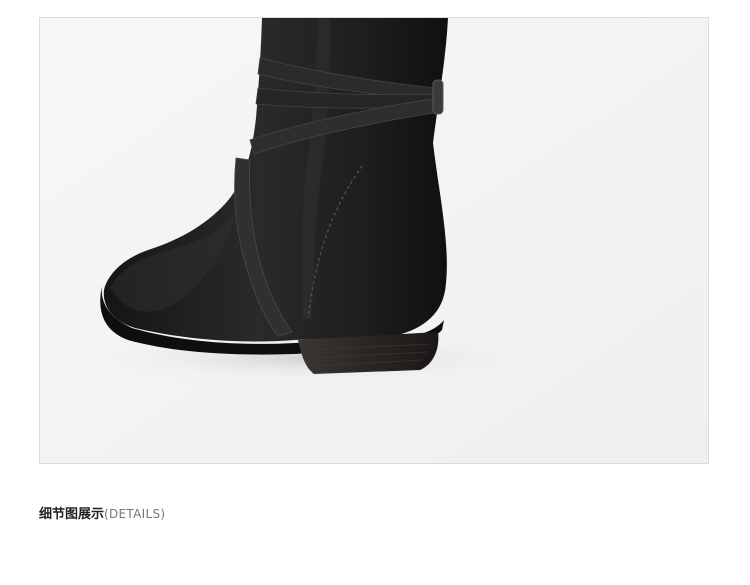  Describe the element at coordinates (72, 514) in the screenshot. I see `caption-title: 细节图展示` at that location.